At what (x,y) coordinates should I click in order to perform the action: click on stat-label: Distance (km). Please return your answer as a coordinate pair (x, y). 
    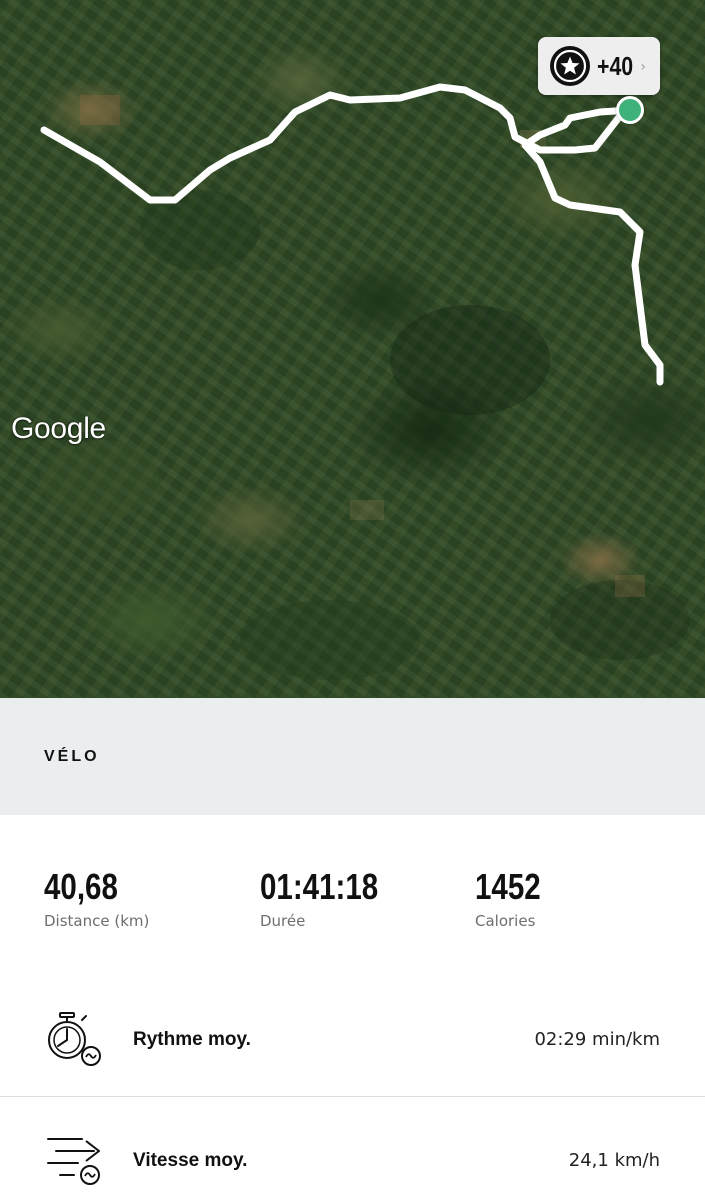
    Looking at the image, I should click on (97, 921).